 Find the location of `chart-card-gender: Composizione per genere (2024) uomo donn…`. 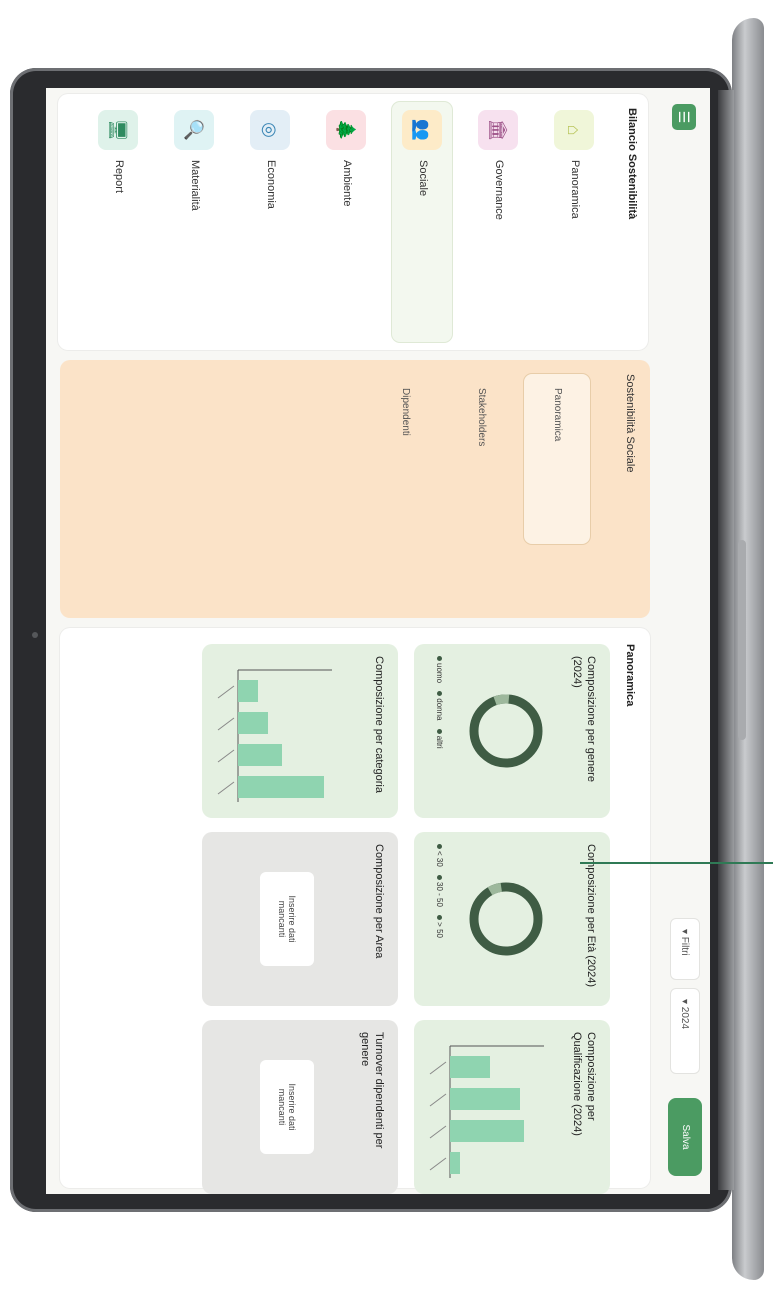

chart-card-gender: Composizione per genere (2024) uomo donn… is located at coordinates (512, 731).